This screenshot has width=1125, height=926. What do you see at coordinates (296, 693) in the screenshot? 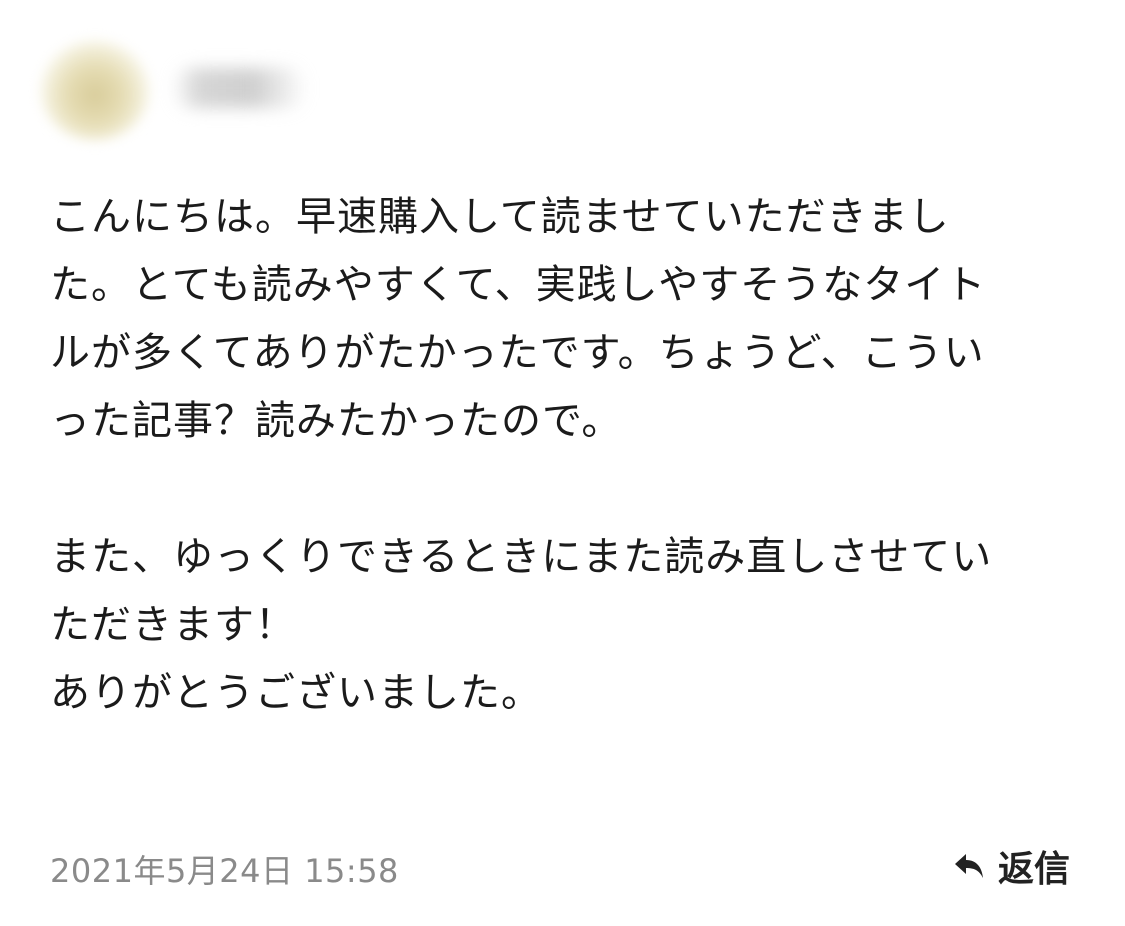
I see `comment-line: ありがとうございました。` at bounding box center [296, 693].